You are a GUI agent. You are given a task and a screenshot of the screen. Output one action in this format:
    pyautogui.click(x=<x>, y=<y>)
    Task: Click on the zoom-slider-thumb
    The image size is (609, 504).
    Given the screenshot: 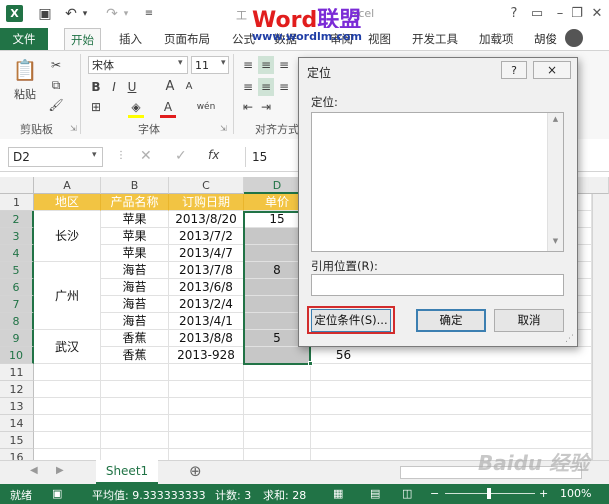 What is the action you would take?
    pyautogui.click(x=489, y=493)
    